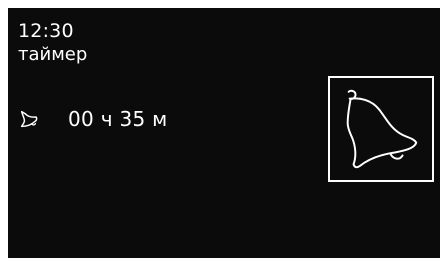 This screenshot has width=448, height=264. What do you see at coordinates (53, 54) in the screenshot?
I see `mode-label: таймер` at bounding box center [53, 54].